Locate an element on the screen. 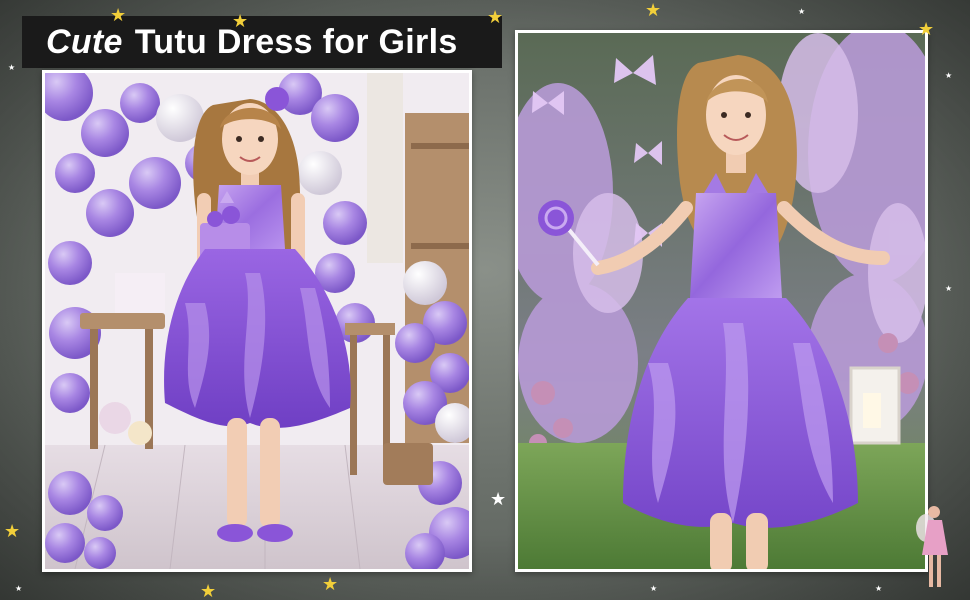 This screenshot has height=600, width=970. title-text: Tutu Dress for Girls is located at coordinates (296, 41).